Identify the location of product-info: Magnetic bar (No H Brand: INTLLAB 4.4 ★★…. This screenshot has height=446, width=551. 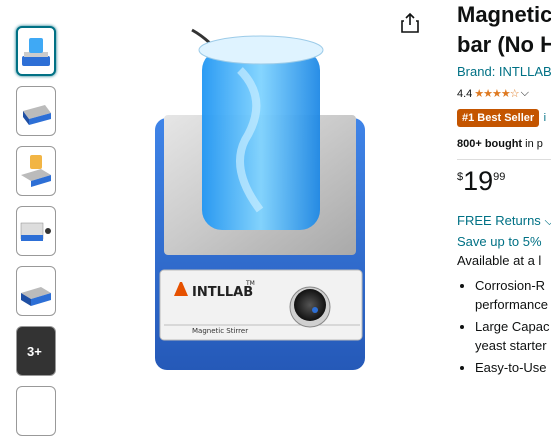
(504, 190).